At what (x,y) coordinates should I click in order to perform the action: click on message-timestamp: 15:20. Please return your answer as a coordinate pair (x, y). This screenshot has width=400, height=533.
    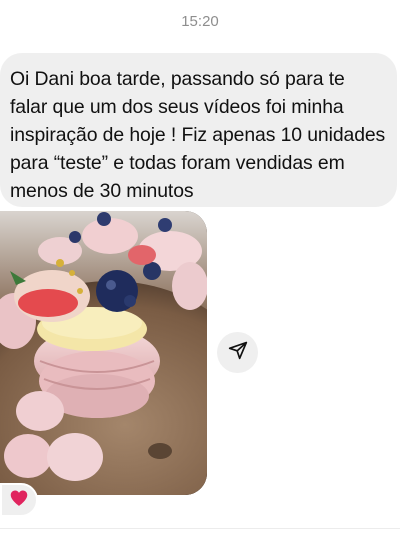
    Looking at the image, I should click on (200, 21).